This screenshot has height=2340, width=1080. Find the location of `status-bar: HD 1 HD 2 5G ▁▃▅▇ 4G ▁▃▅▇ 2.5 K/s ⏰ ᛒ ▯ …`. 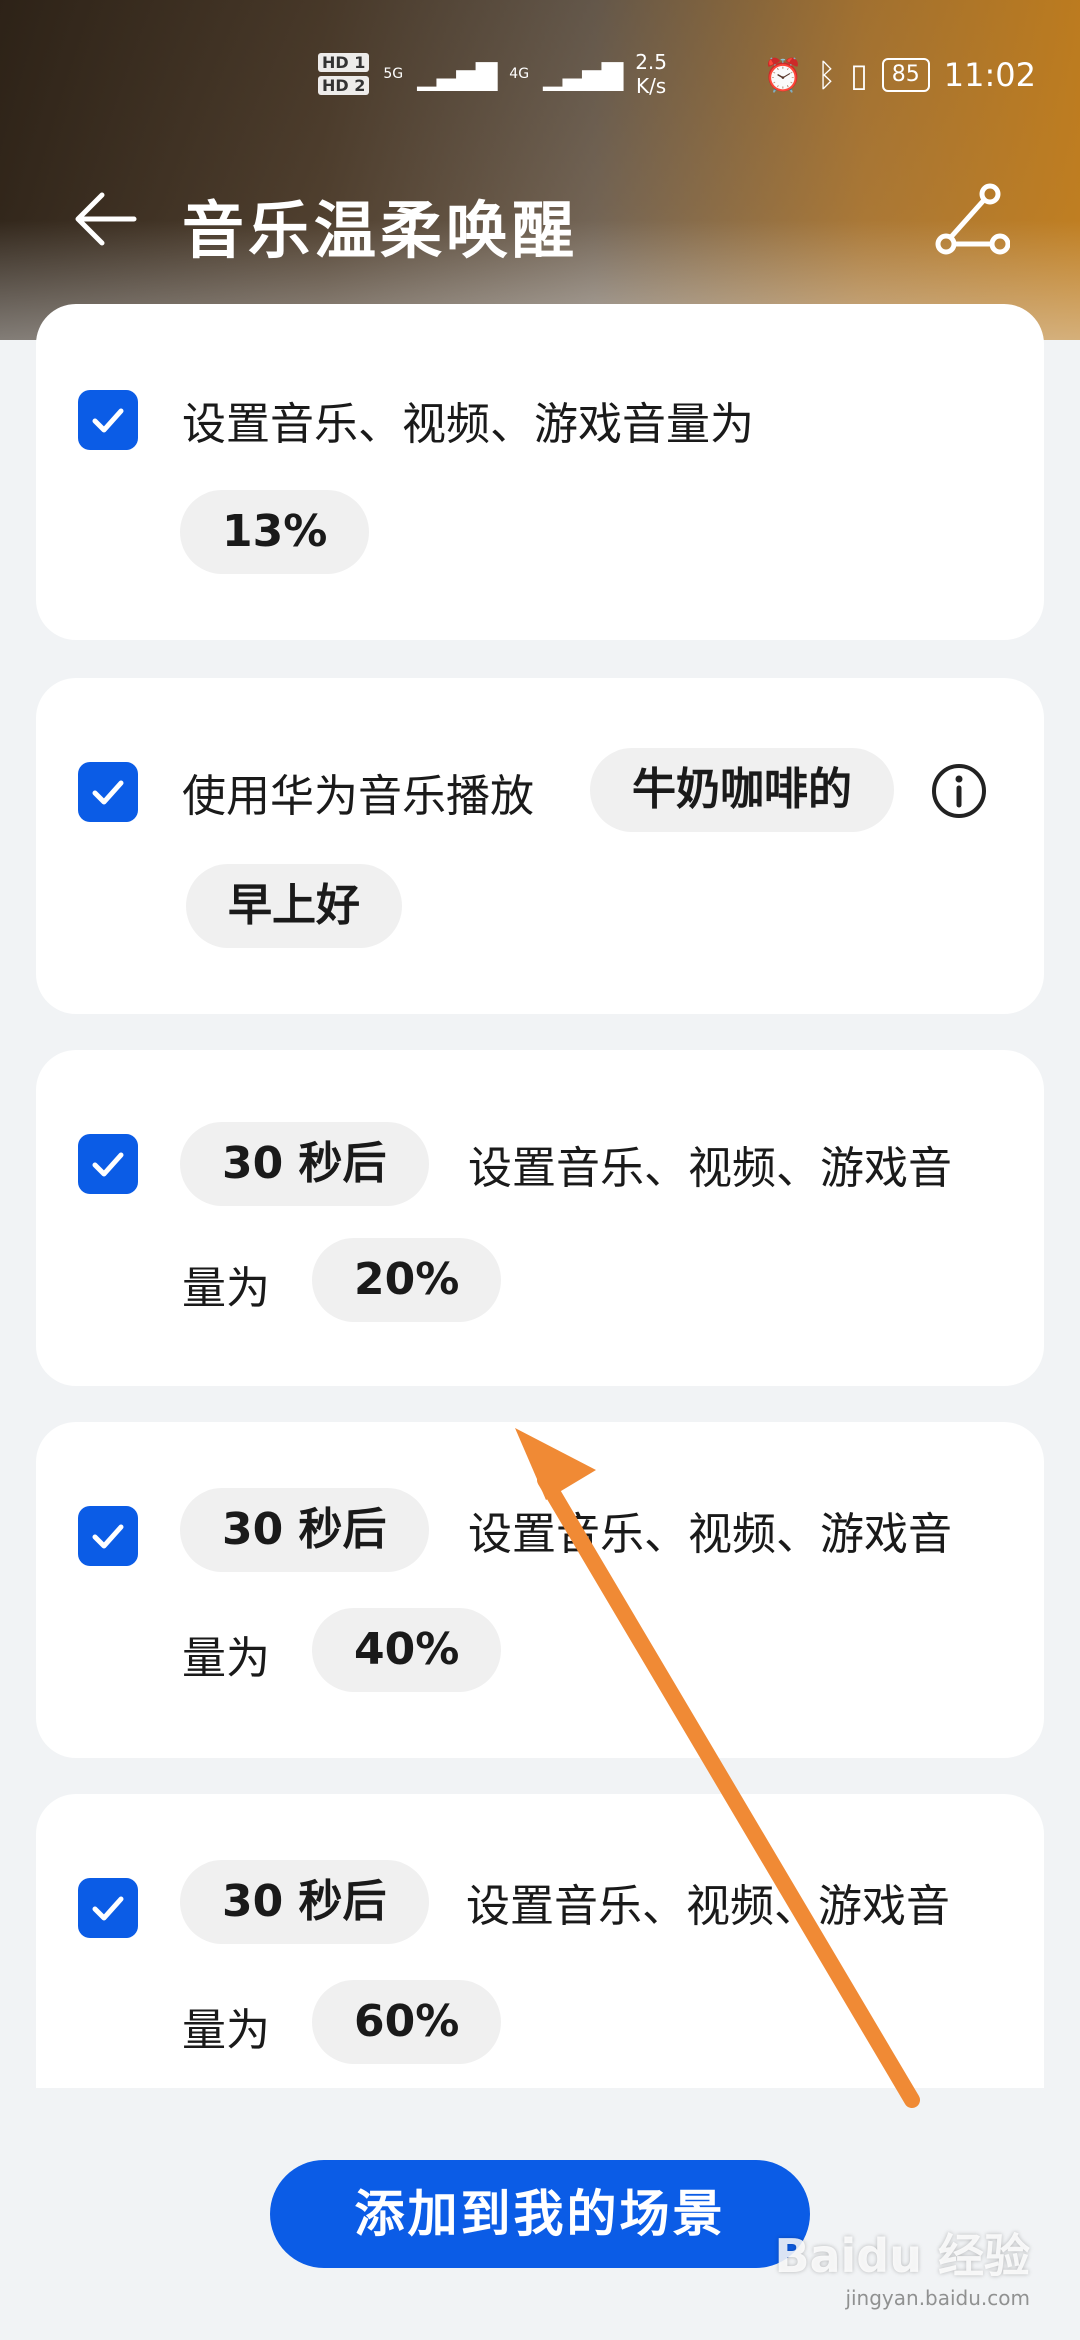

status-bar: HD 1 HD 2 5G ▁▃▅▇ 4G ▁▃▅▇ 2.5 K/s ⏰ ᛒ ▯ … is located at coordinates (540, 75).